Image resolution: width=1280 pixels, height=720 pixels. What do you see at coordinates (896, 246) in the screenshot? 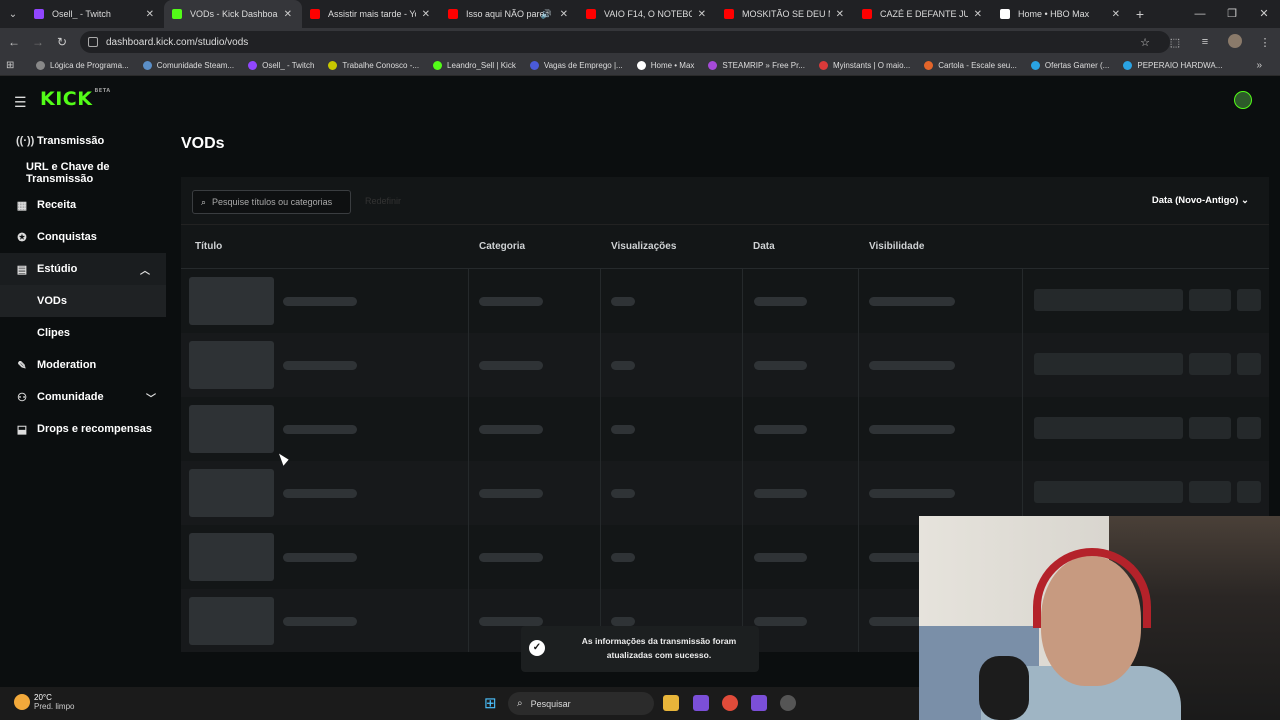
I see `column-visibility: Visibilidade` at bounding box center [896, 246].